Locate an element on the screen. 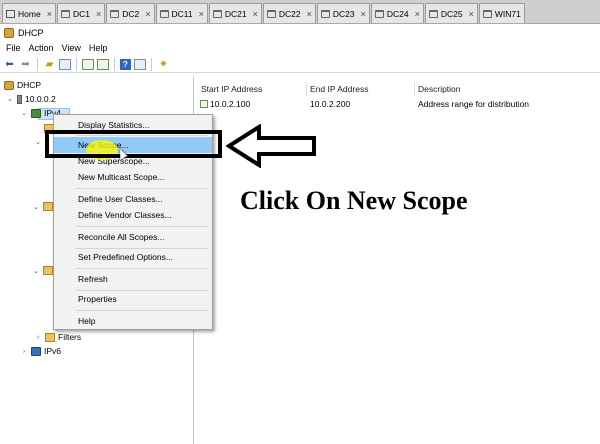 Image resolution: width=600 pixels, height=444 pixels. settings-star-icon: ✷ is located at coordinates (163, 64).